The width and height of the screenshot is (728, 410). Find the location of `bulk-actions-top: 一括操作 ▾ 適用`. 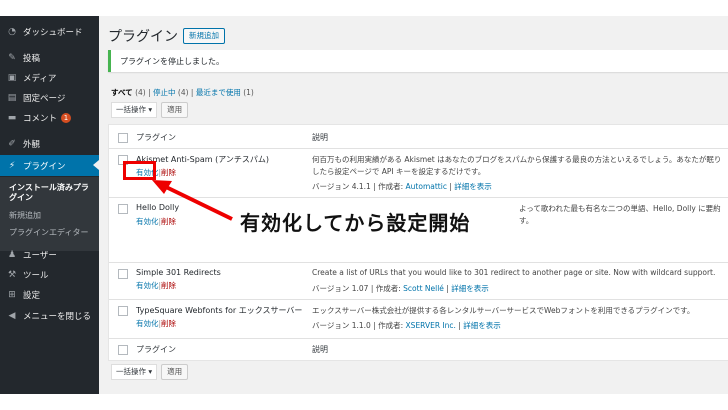

bulk-actions-top: 一括操作 ▾ 適用 is located at coordinates (150, 110).